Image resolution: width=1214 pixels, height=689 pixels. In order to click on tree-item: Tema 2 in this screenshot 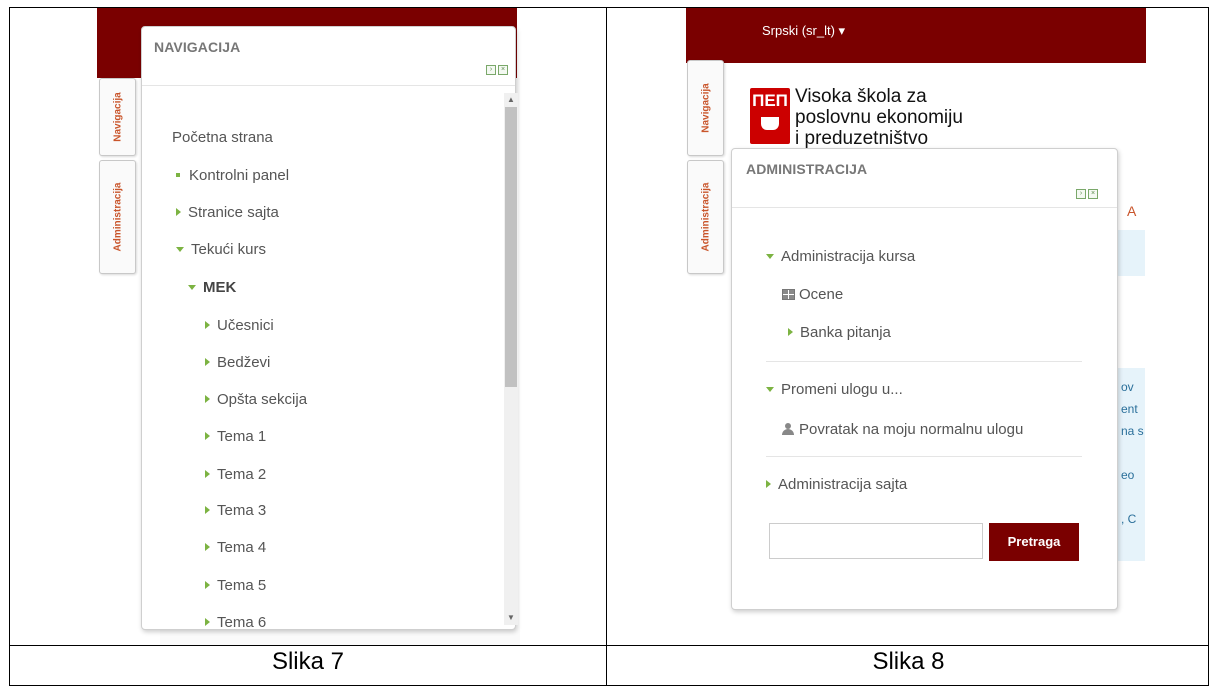, I will do `click(235, 474)`.